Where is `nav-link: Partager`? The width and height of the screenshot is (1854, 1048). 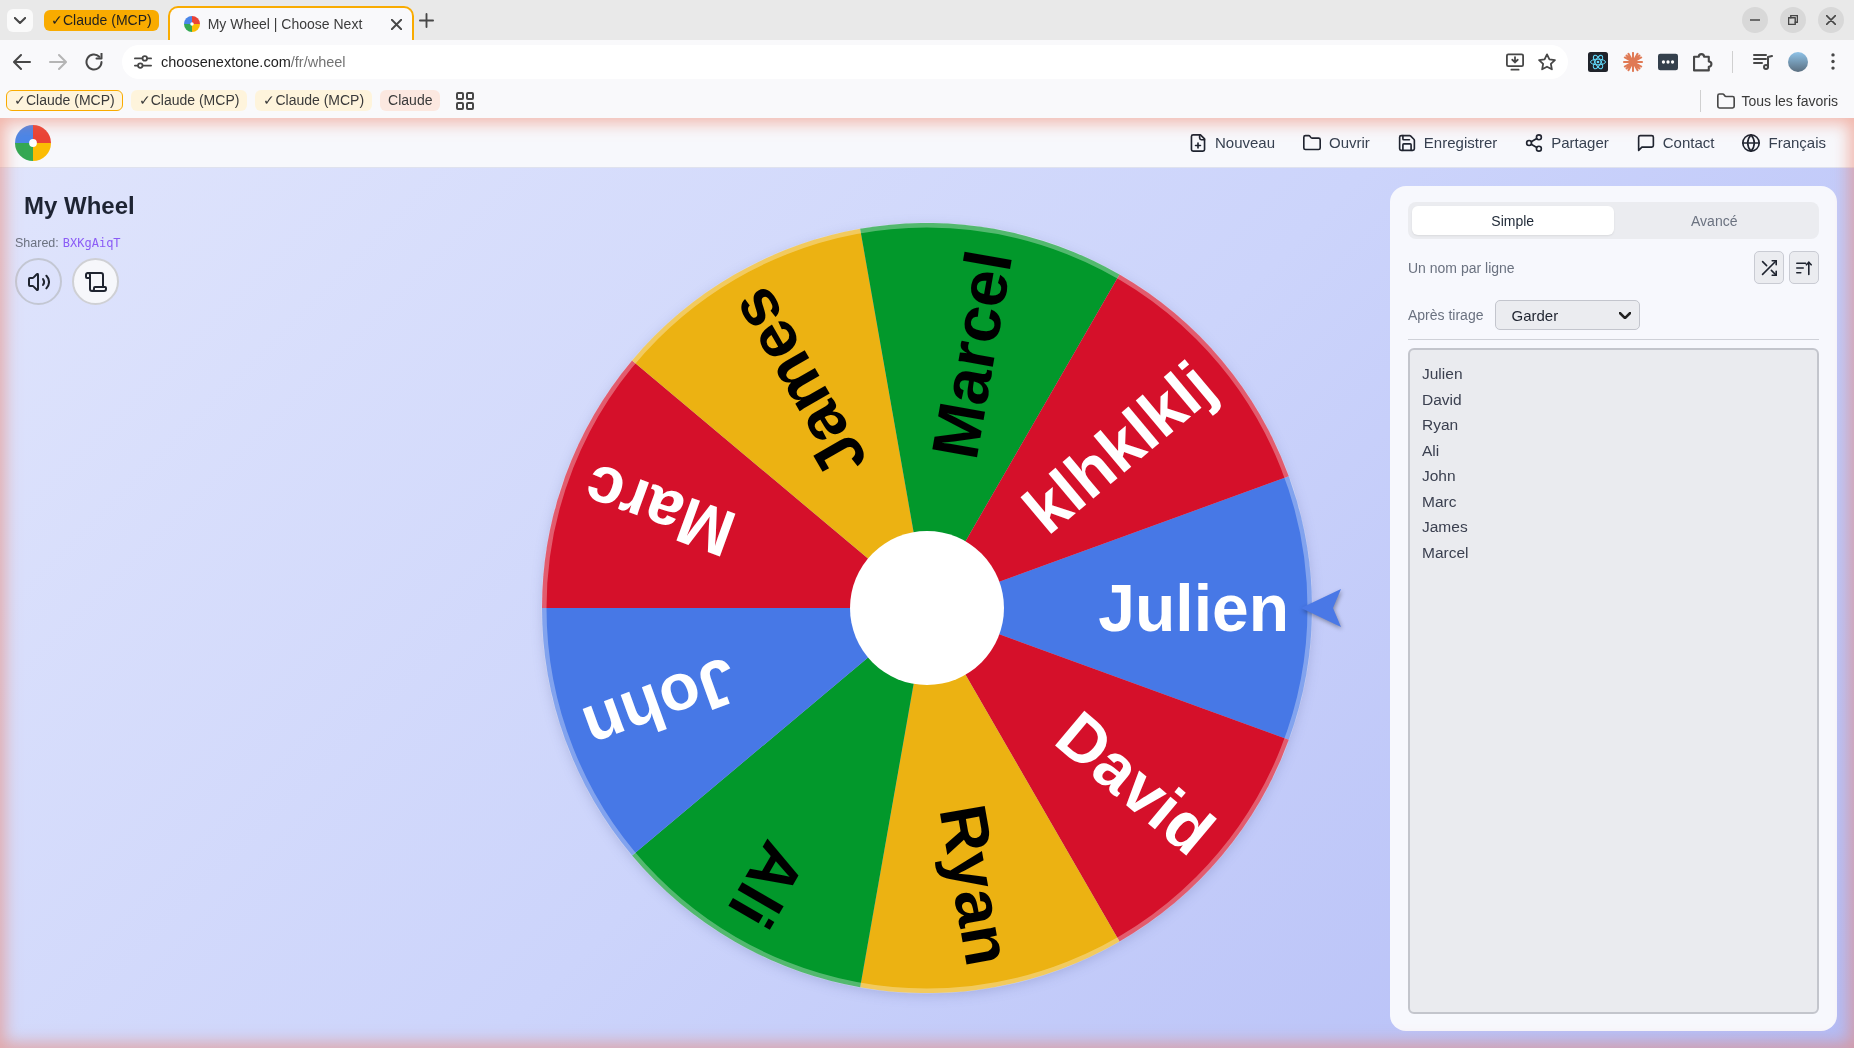
nav-link: Partager is located at coordinates (1567, 142).